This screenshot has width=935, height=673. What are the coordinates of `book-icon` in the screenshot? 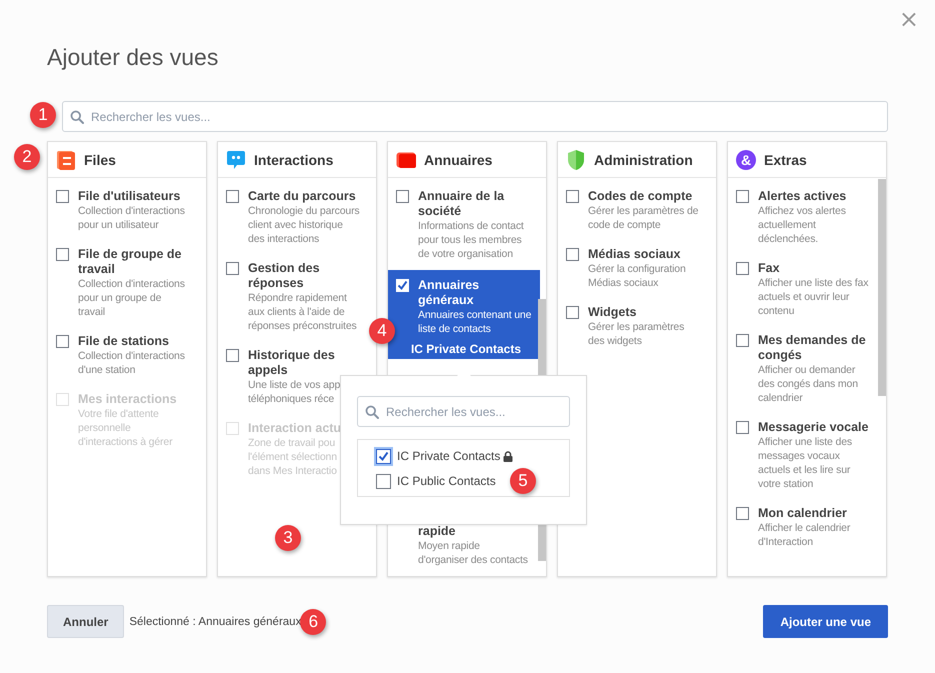 It's located at (406, 160).